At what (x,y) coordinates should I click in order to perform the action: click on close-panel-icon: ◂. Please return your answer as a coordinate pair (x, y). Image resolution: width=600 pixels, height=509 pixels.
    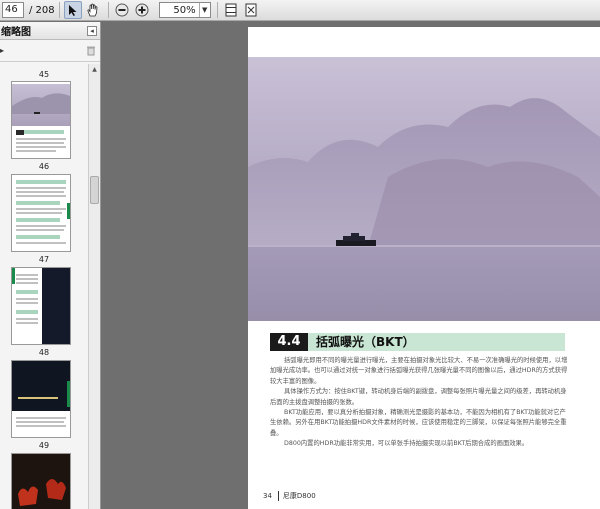
    Looking at the image, I should click on (92, 30).